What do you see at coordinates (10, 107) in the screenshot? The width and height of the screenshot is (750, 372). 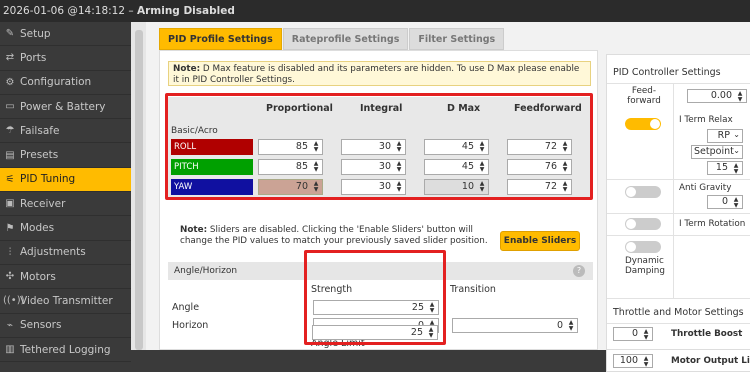 I see `battery-icon: ▭` at bounding box center [10, 107].